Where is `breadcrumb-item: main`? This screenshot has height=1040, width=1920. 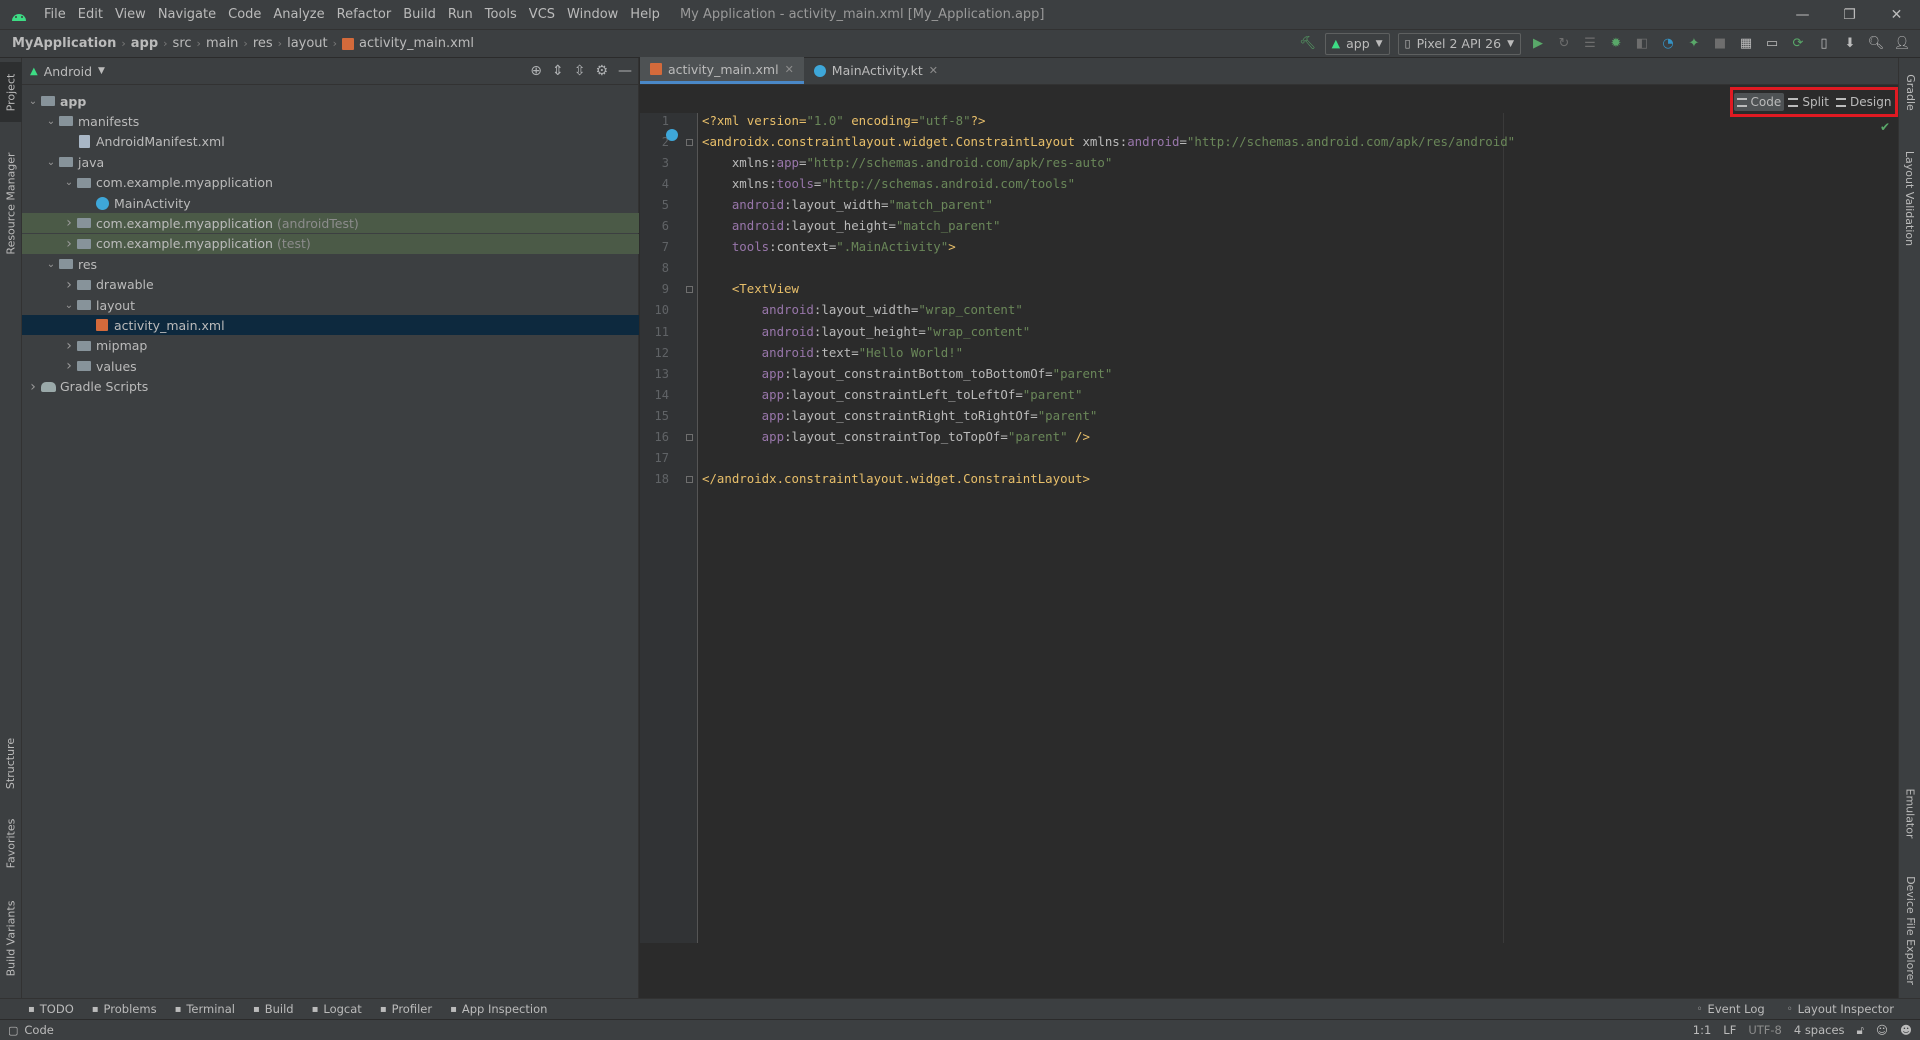 breadcrumb-item: main is located at coordinates (222, 43).